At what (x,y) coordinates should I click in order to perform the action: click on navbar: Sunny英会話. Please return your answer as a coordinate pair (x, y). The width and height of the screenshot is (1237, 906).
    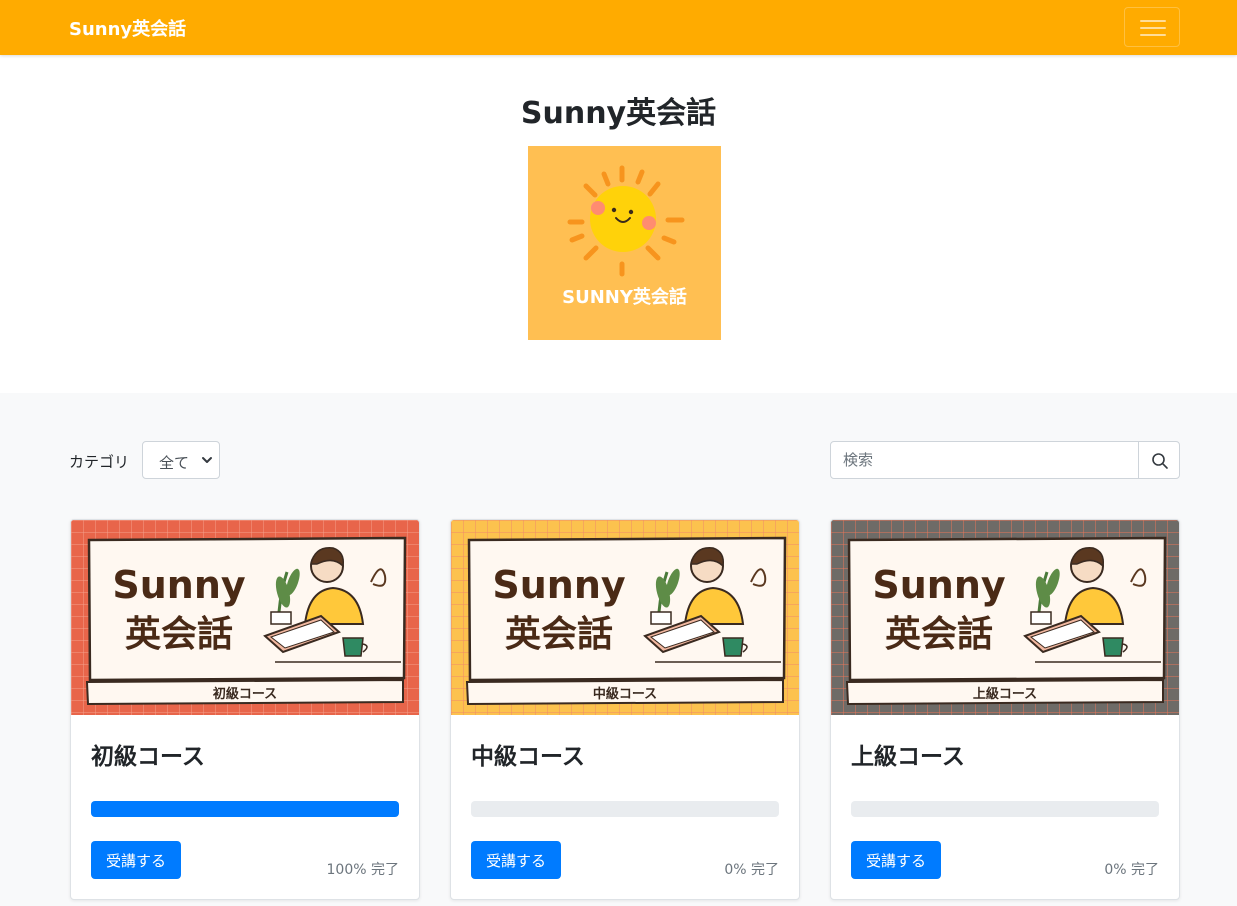
    Looking at the image, I should click on (618, 27).